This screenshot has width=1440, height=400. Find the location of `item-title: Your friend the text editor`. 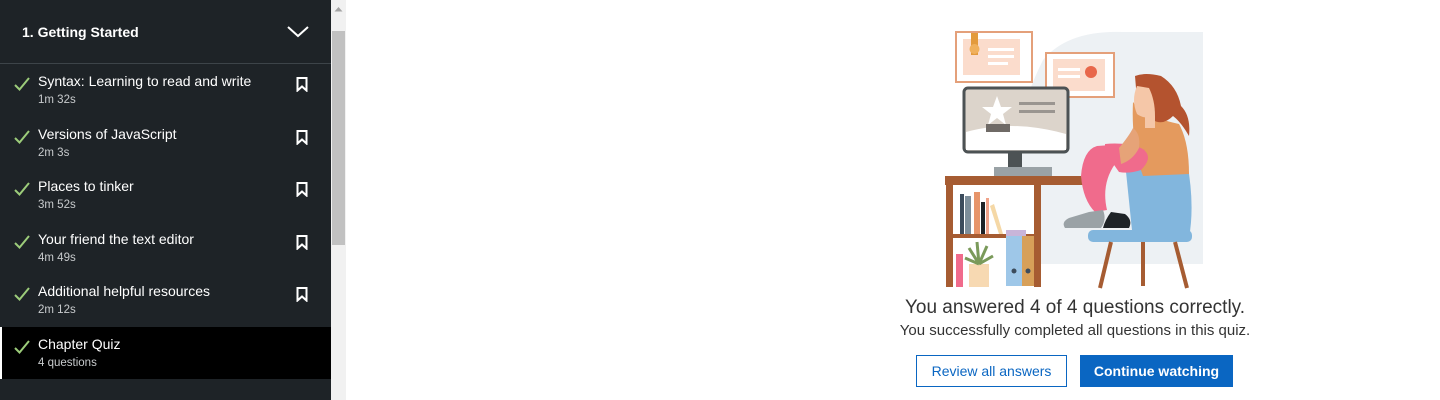

item-title: Your friend the text editor is located at coordinates (116, 238).